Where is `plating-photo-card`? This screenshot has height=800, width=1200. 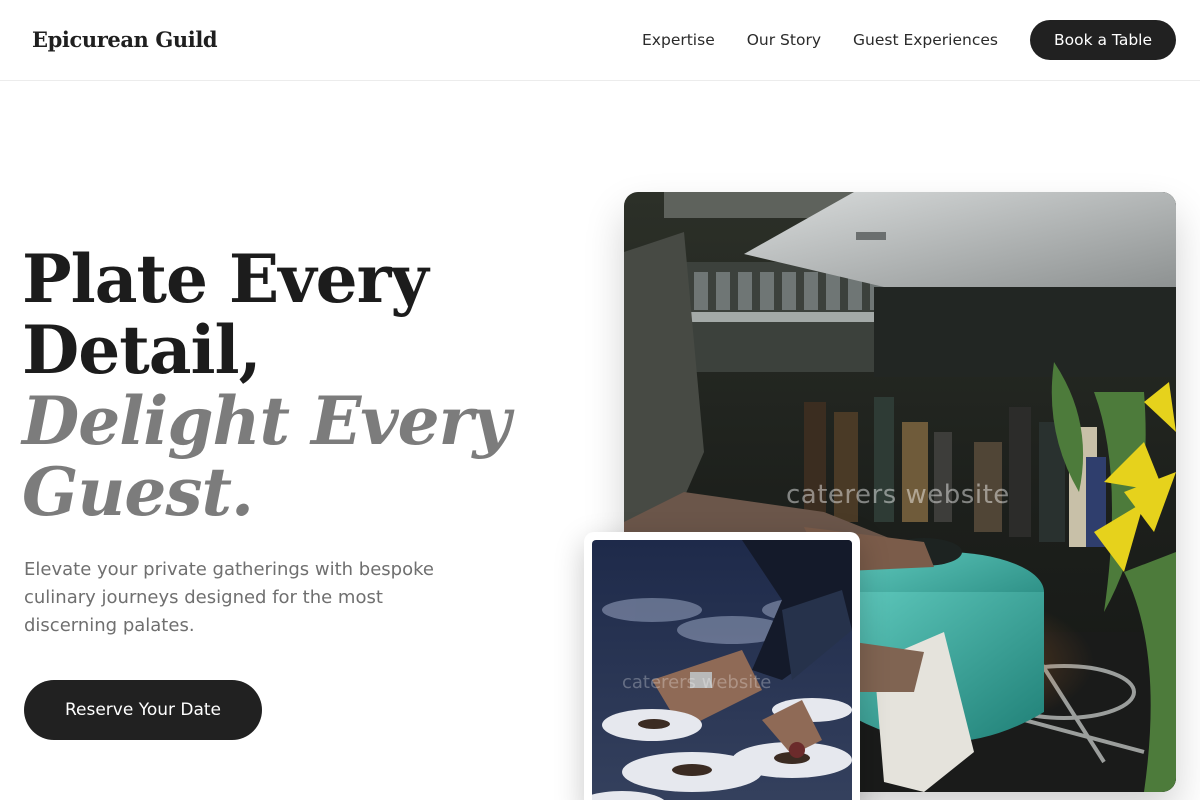 plating-photo-card is located at coordinates (722, 666).